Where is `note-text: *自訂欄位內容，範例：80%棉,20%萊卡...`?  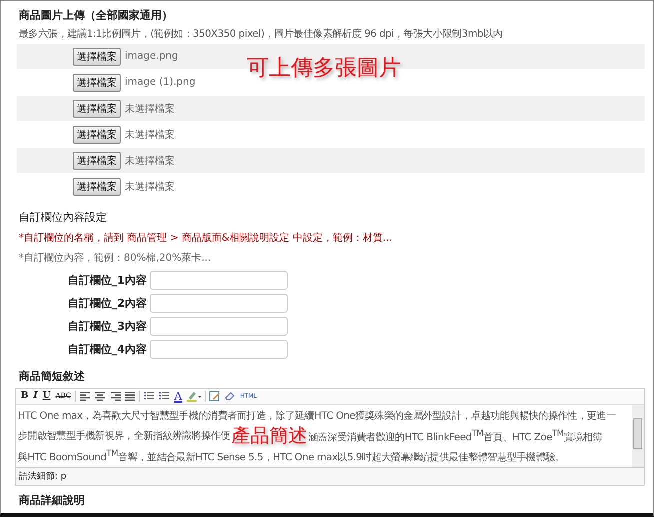 note-text: *自訂欄位內容，範例：80%棉,20%萊卡... is located at coordinates (115, 258).